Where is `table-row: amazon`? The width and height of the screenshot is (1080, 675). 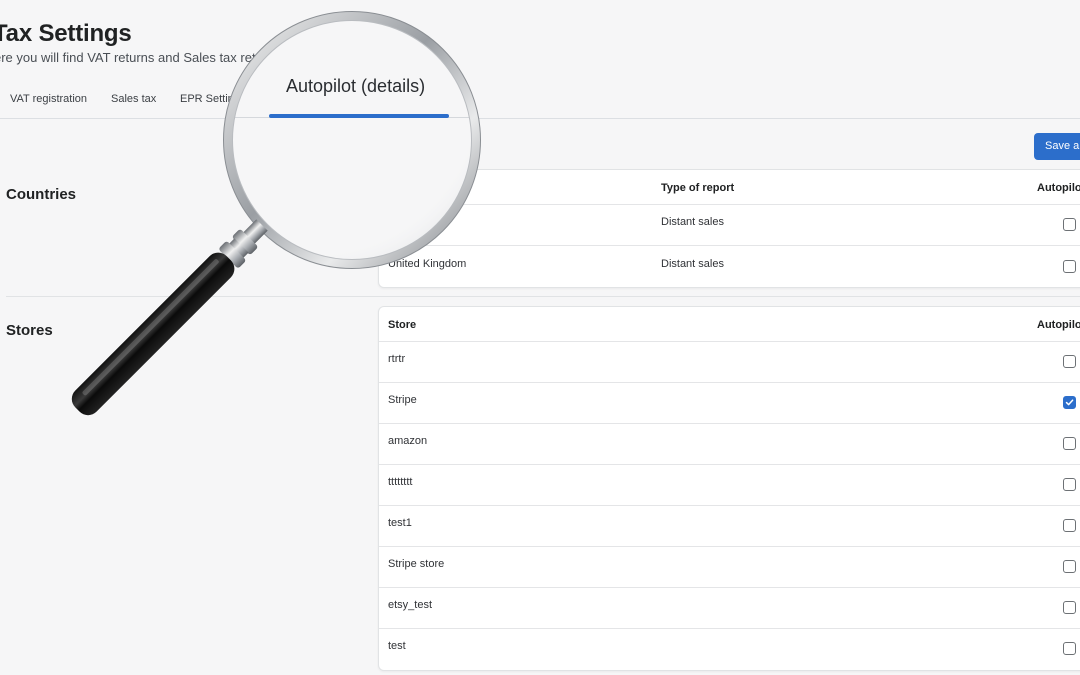 table-row: amazon is located at coordinates (729, 444).